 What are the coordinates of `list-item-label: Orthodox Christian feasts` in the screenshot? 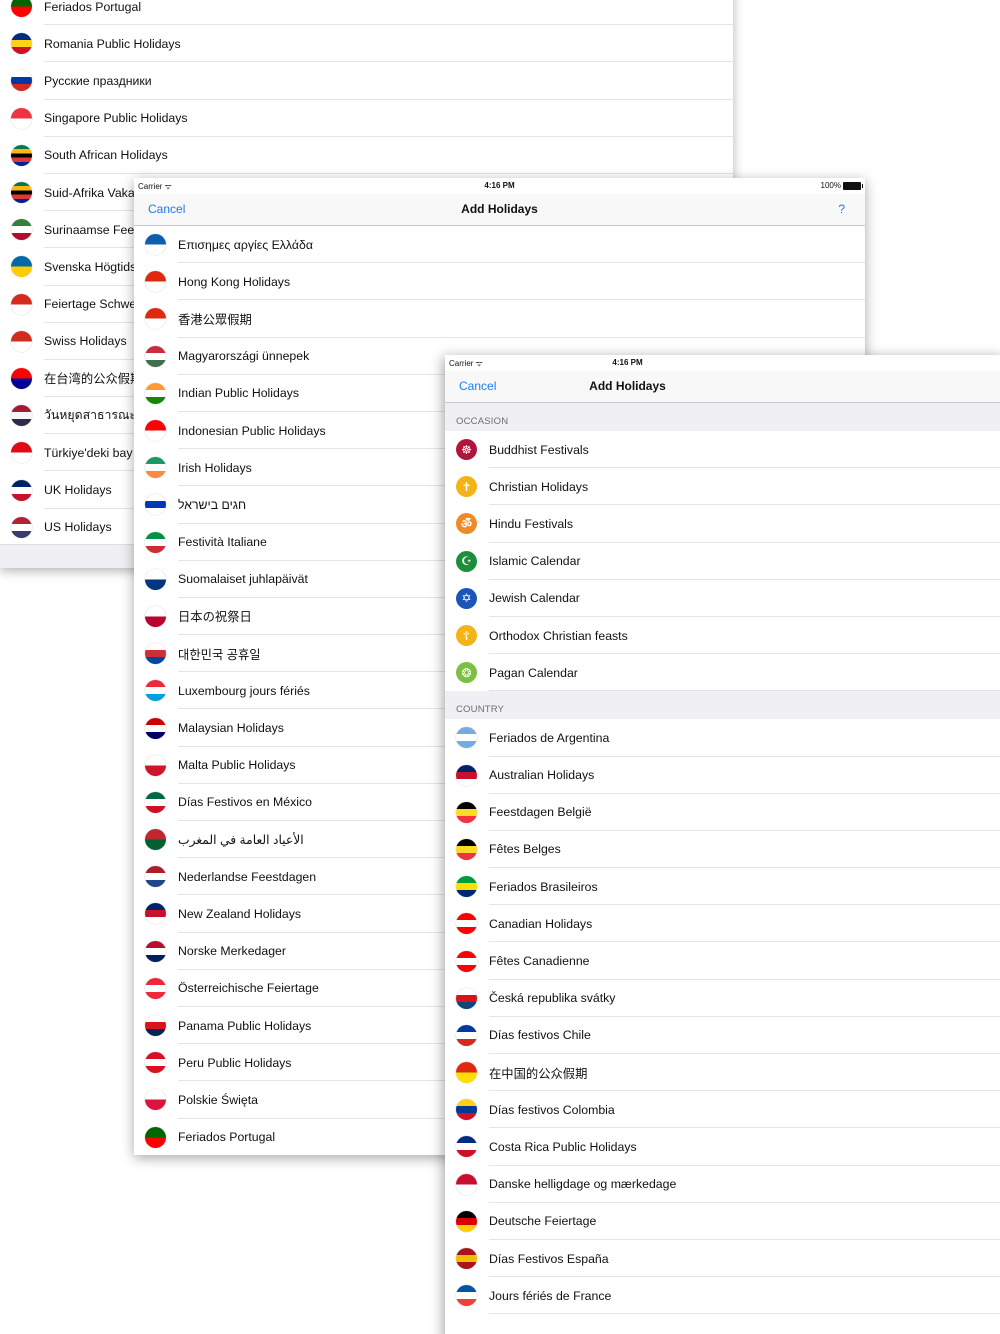 It's located at (558, 635).